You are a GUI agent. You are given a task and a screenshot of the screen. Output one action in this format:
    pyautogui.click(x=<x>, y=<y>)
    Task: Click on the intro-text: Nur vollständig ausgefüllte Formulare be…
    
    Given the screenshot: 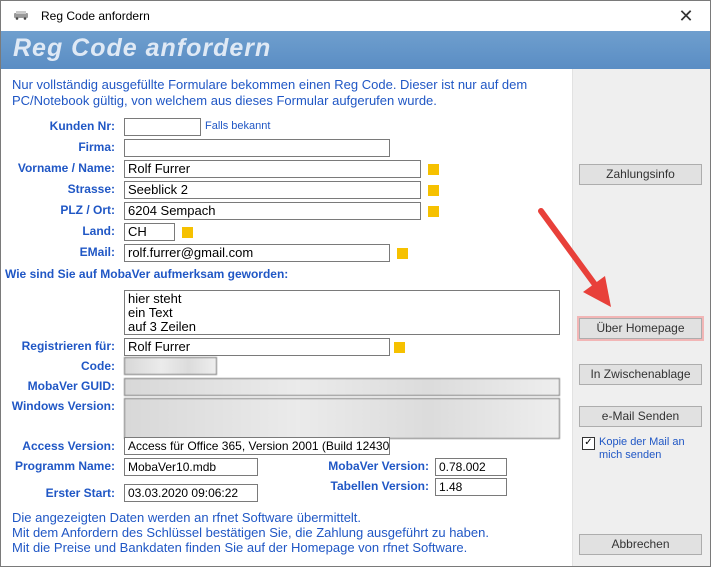 What is the action you would take?
    pyautogui.click(x=270, y=92)
    